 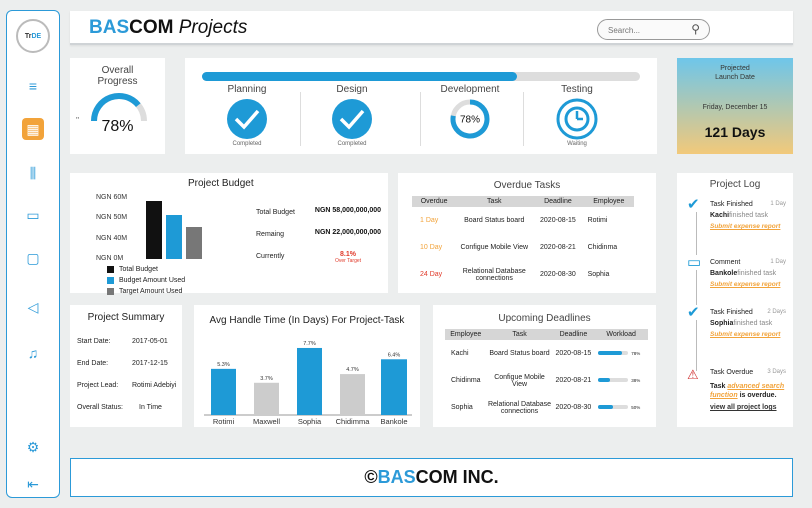 I want to click on overdue-task: Configue Mobile View, so click(x=494, y=247).